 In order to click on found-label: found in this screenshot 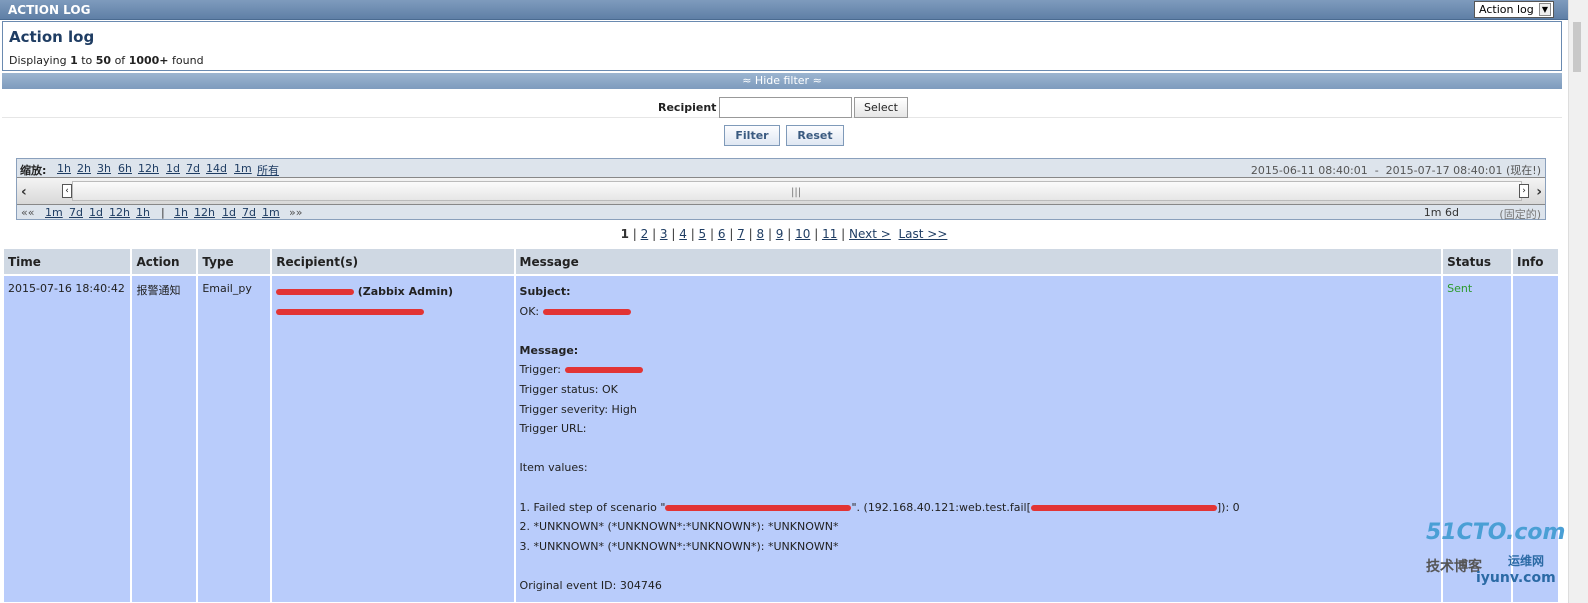, I will do `click(188, 60)`.